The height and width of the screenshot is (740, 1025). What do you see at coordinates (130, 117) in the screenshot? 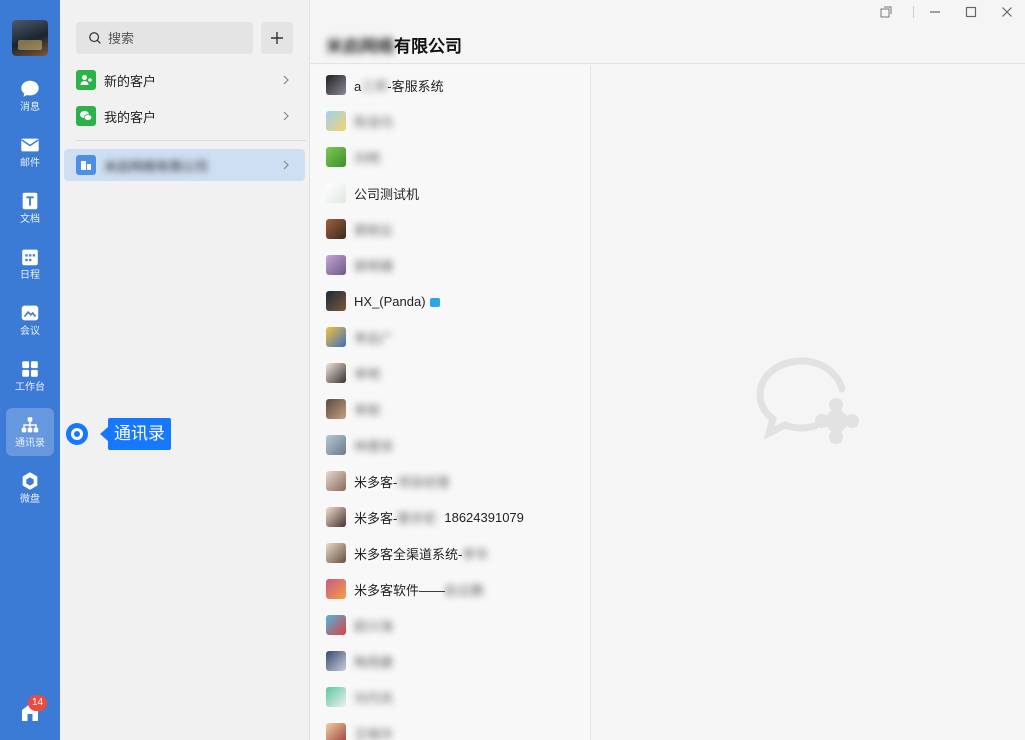
I see `menu-label: 我的客户` at bounding box center [130, 117].